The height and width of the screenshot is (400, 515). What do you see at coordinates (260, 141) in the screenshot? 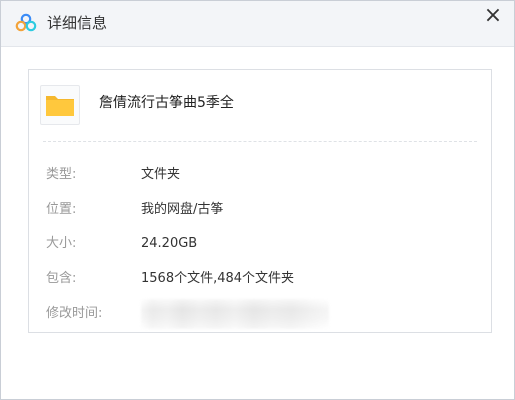
I see `divider` at bounding box center [260, 141].